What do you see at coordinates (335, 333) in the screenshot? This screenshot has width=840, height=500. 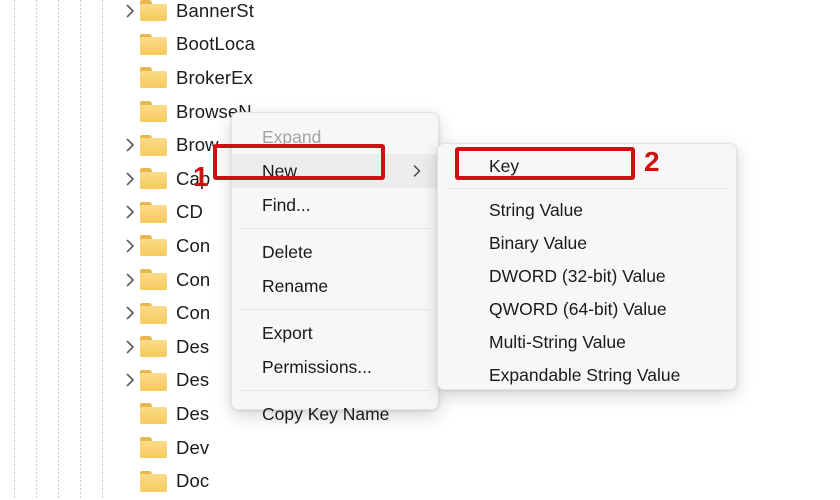 I see `menu-item-export: Export` at bounding box center [335, 333].